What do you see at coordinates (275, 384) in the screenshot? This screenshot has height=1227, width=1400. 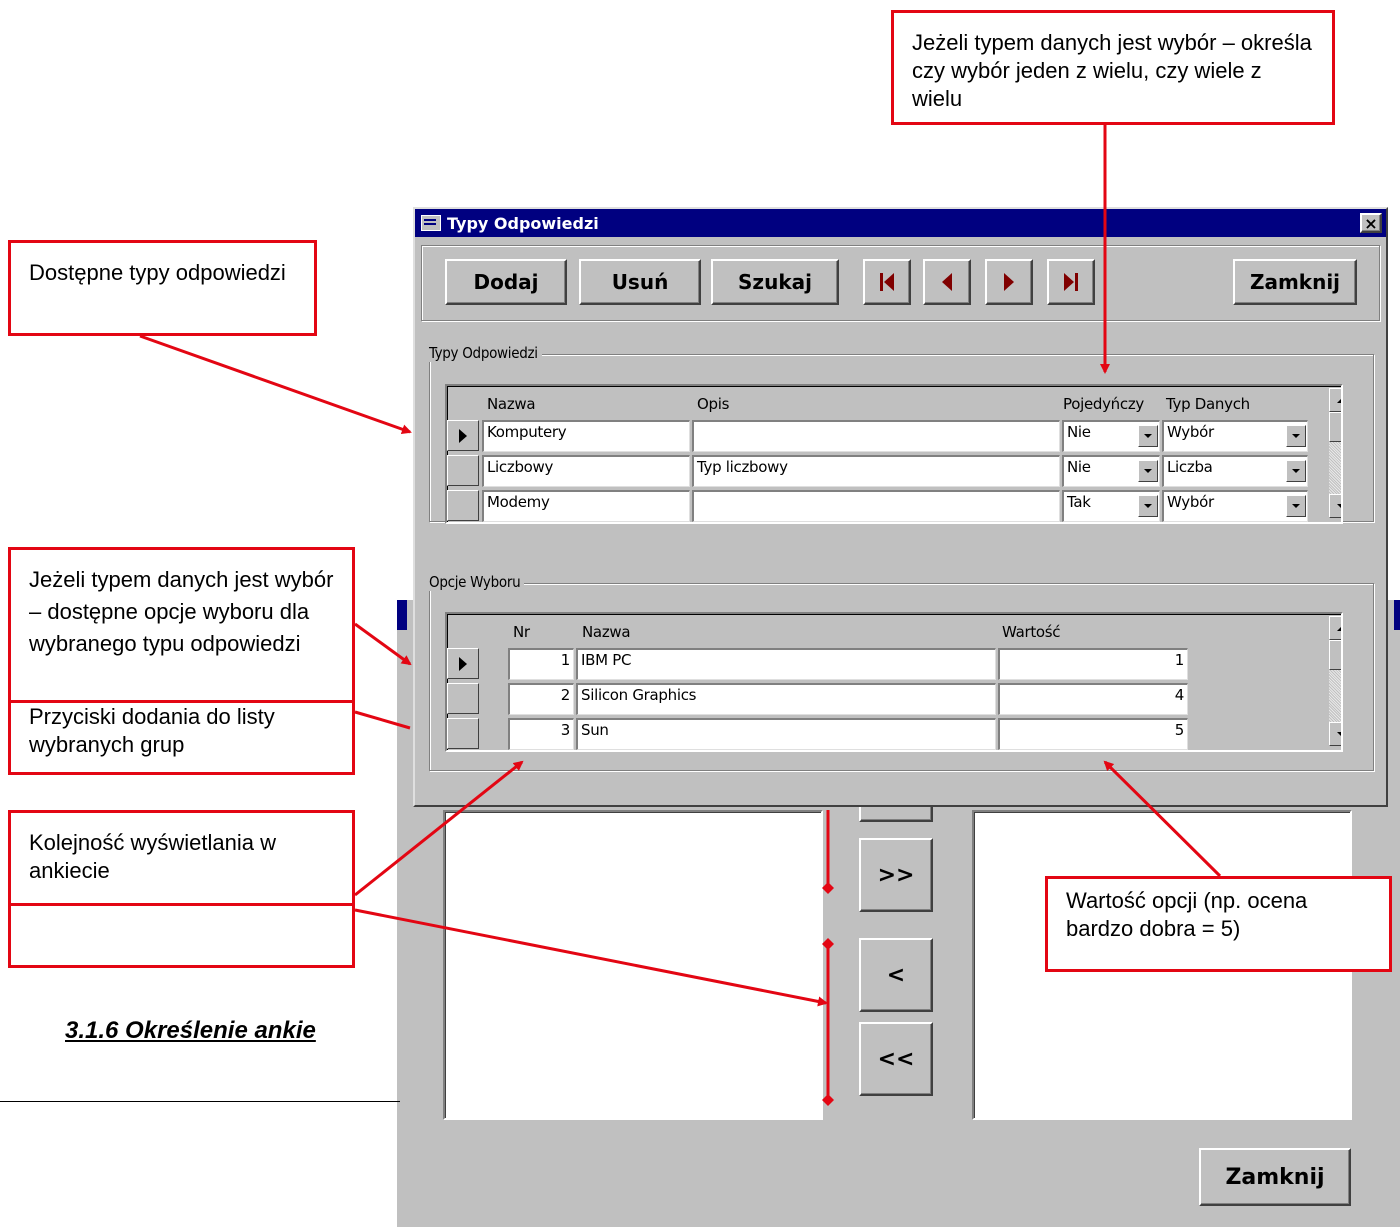 I see `arrow-available-types` at bounding box center [275, 384].